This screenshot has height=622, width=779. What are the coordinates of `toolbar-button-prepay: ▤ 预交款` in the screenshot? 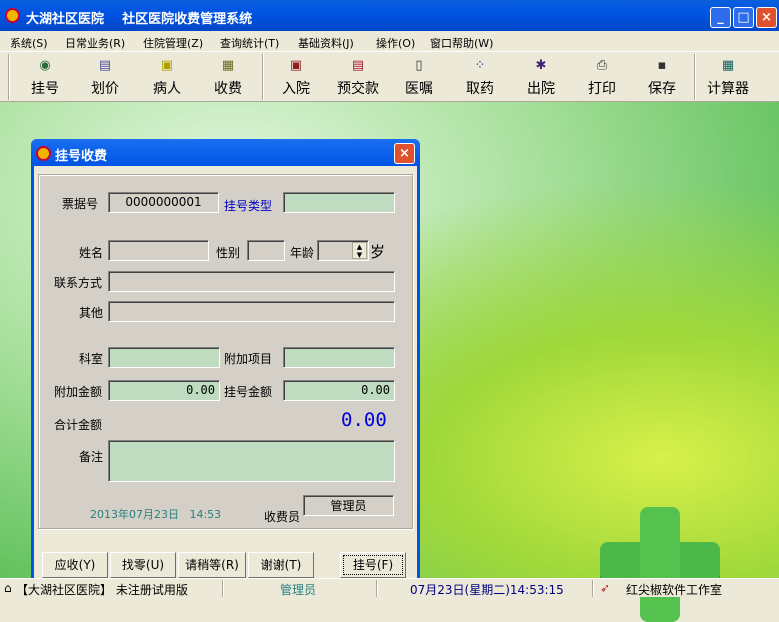 It's located at (358, 77).